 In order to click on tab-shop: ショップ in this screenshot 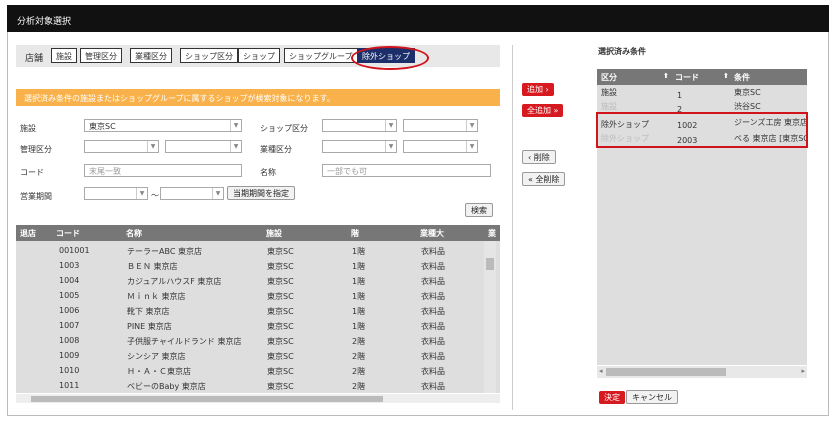, I will do `click(259, 55)`.